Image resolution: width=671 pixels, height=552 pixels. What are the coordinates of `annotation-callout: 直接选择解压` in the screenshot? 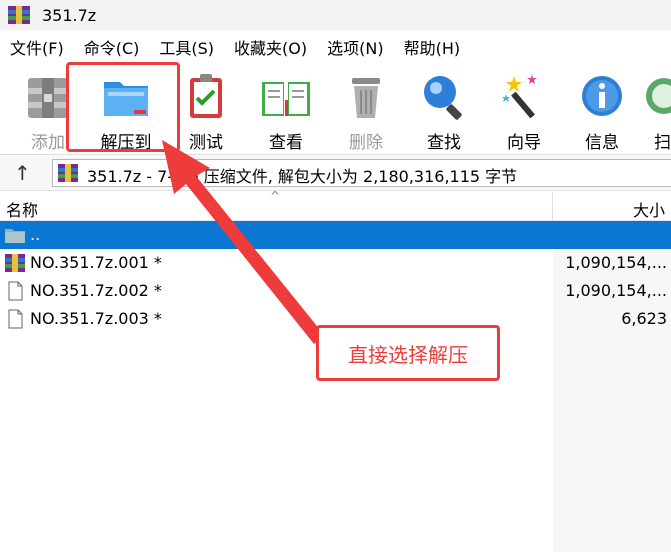 It's located at (408, 353).